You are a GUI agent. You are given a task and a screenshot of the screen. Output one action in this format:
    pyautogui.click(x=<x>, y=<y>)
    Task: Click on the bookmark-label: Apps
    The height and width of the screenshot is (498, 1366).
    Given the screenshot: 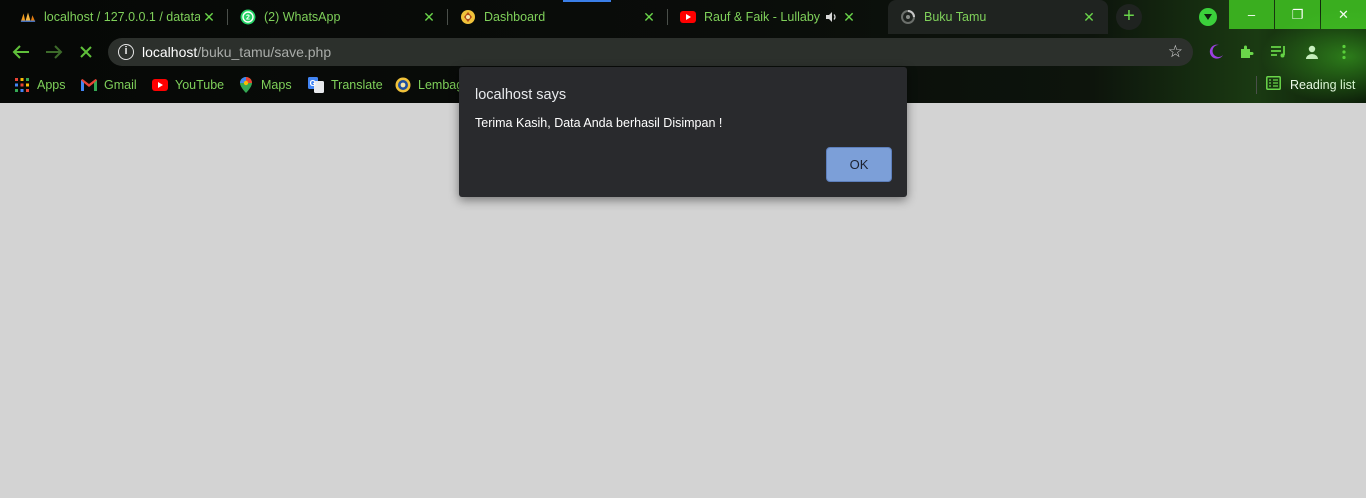 What is the action you would take?
    pyautogui.click(x=51, y=85)
    